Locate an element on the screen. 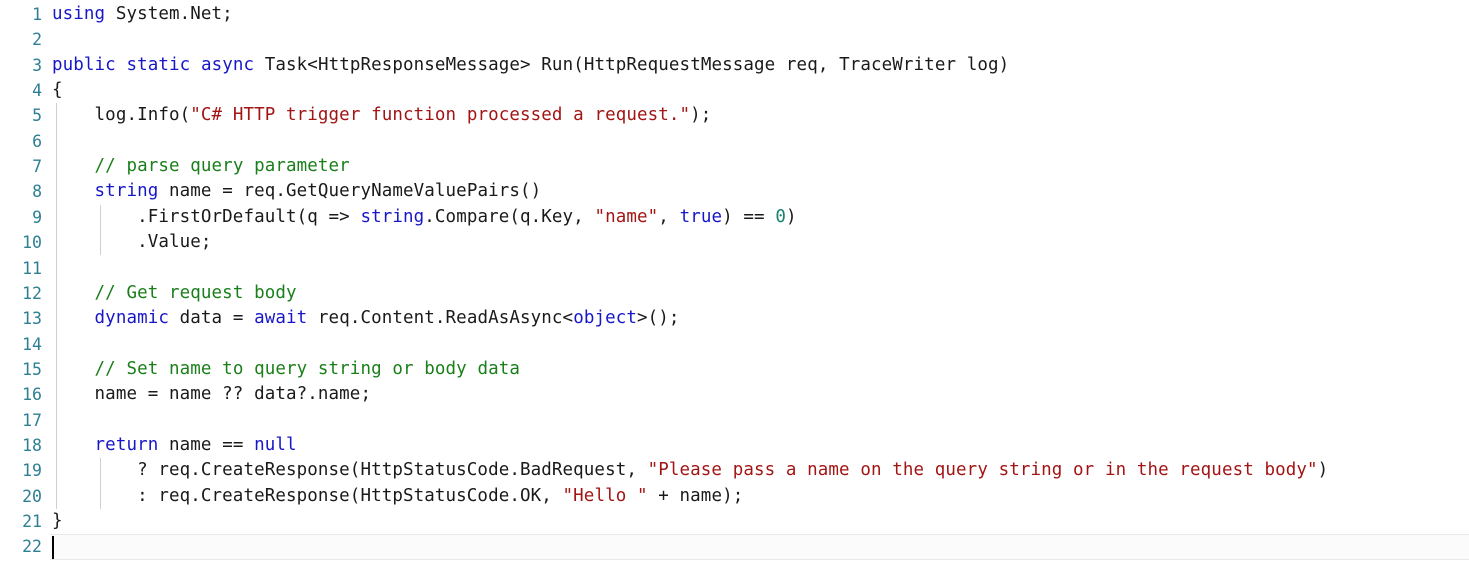 The height and width of the screenshot is (571, 1469). line-text: } is located at coordinates (57, 521).